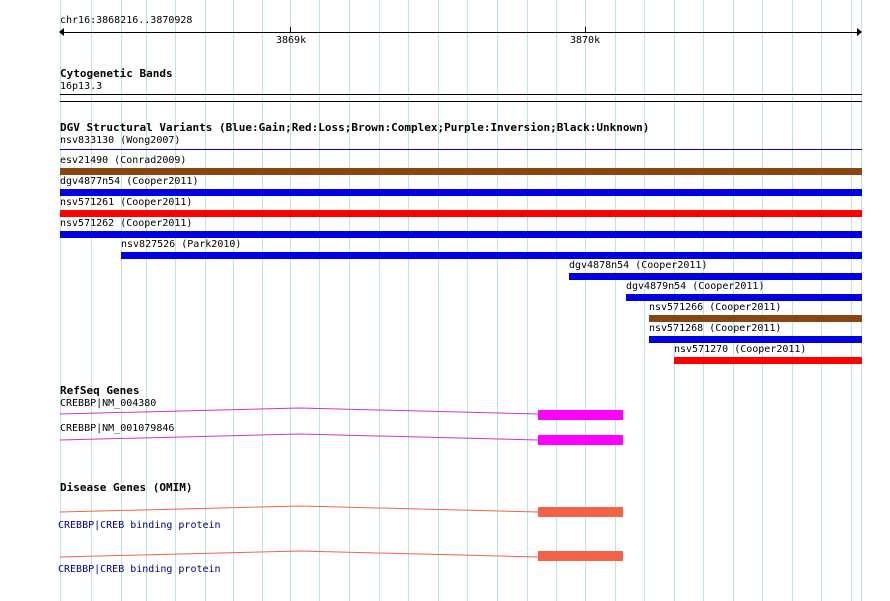  I want to click on gene-model-svg, so click(299, 482).